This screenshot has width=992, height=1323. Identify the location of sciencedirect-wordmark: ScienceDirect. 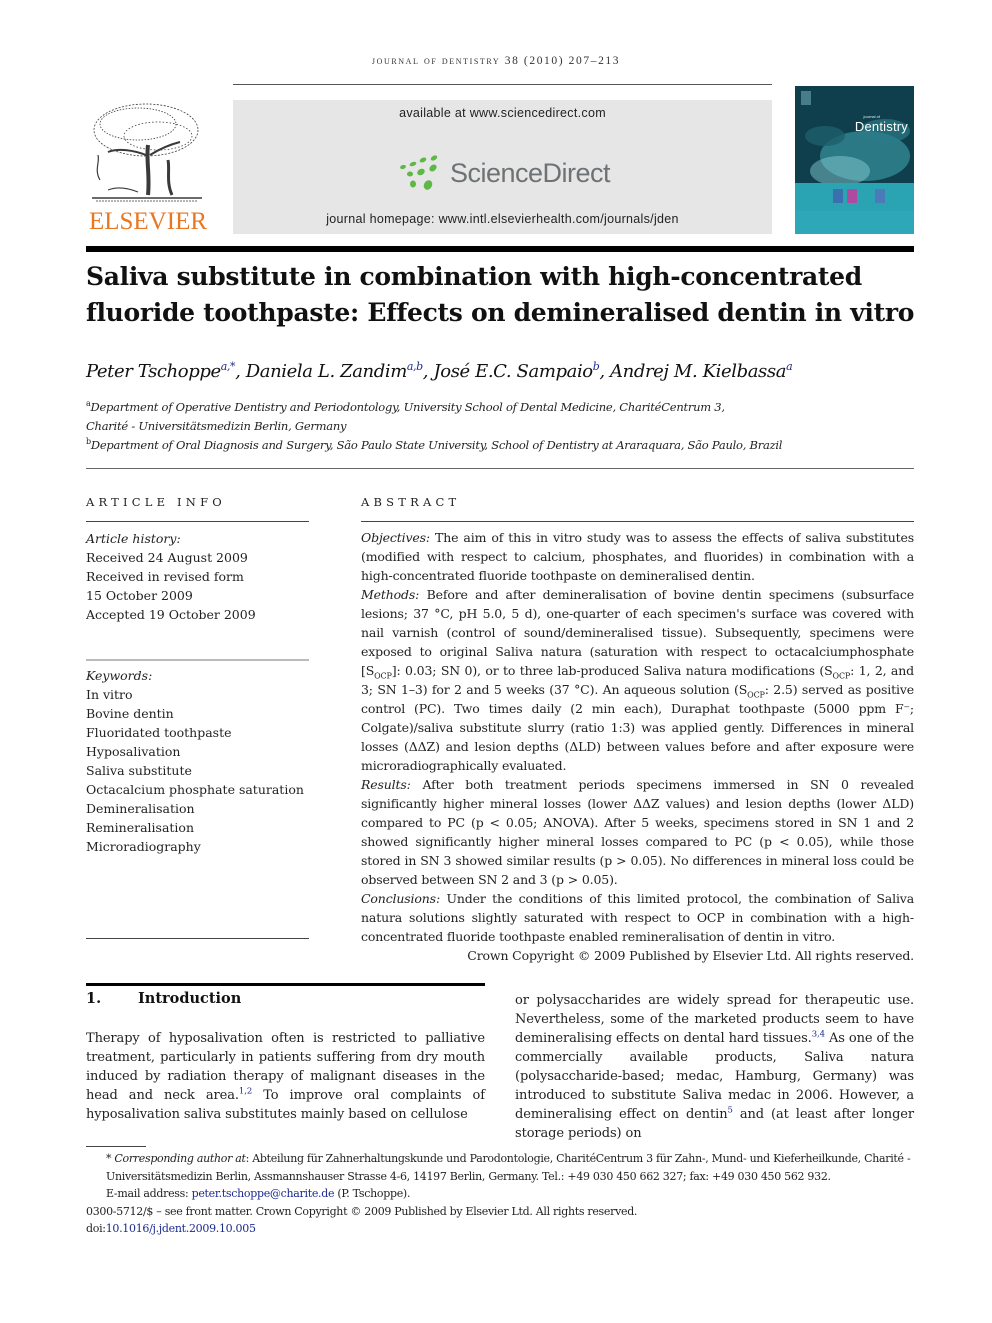
(530, 173).